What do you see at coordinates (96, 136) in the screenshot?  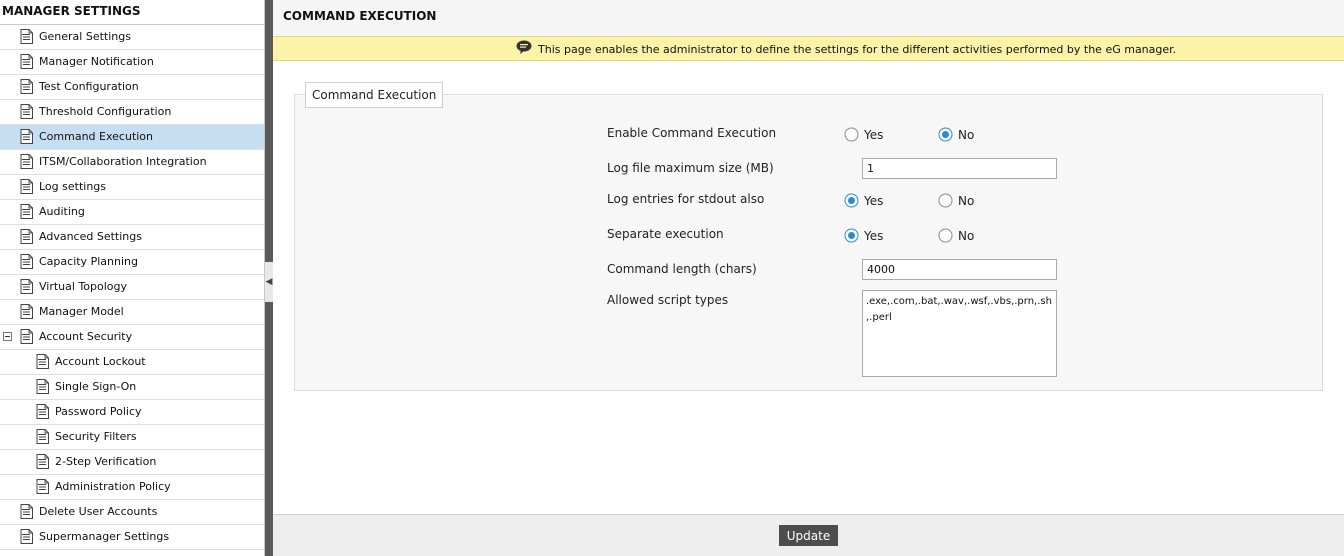 I see `sidebar-item-label: Command Execution` at bounding box center [96, 136].